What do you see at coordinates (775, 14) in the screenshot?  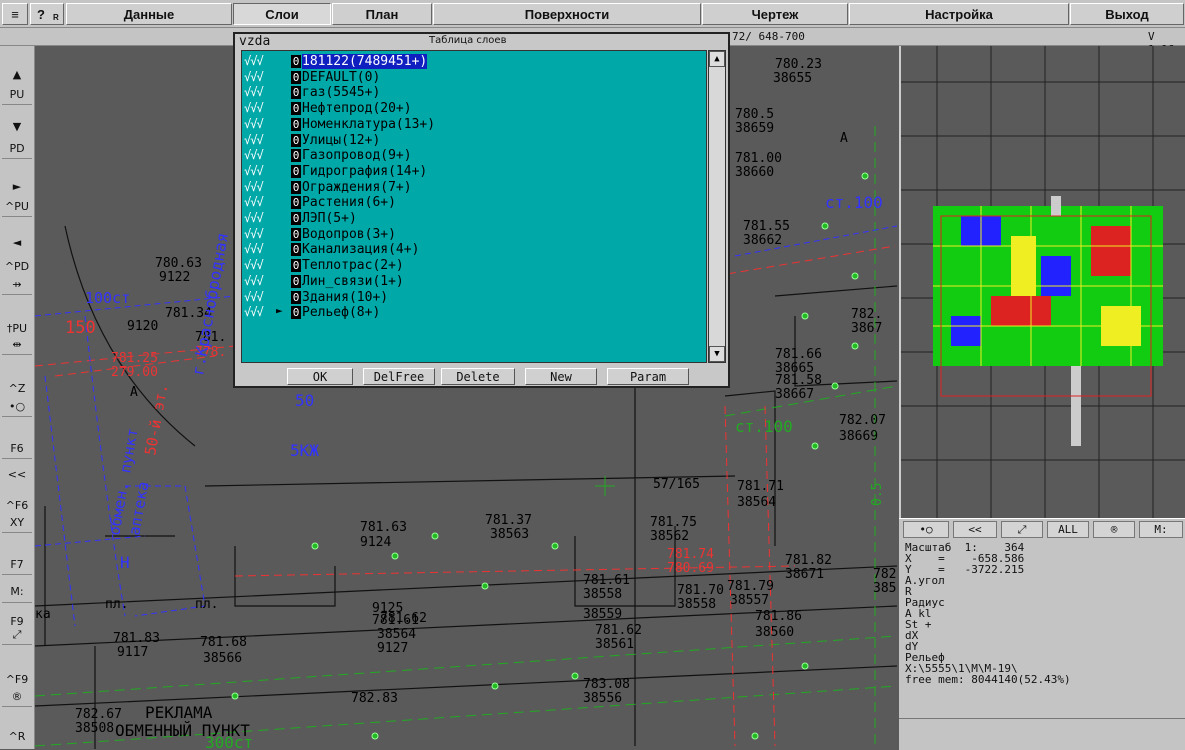 I see `menu-drawing: Чертеж` at bounding box center [775, 14].